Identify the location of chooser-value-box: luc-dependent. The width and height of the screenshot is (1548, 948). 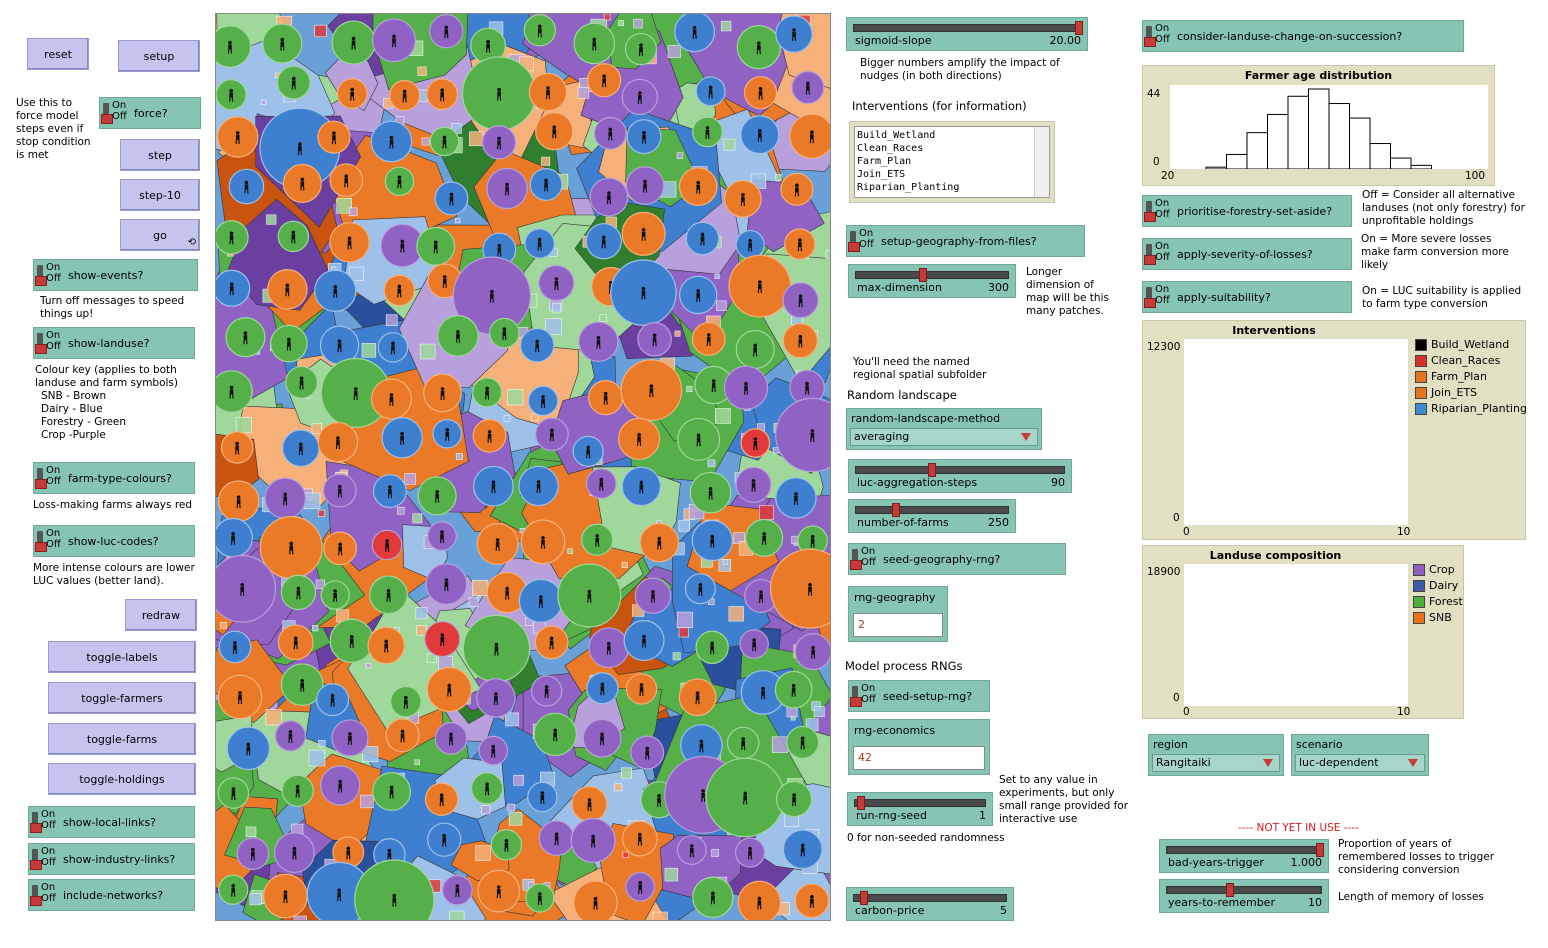
(1360, 763).